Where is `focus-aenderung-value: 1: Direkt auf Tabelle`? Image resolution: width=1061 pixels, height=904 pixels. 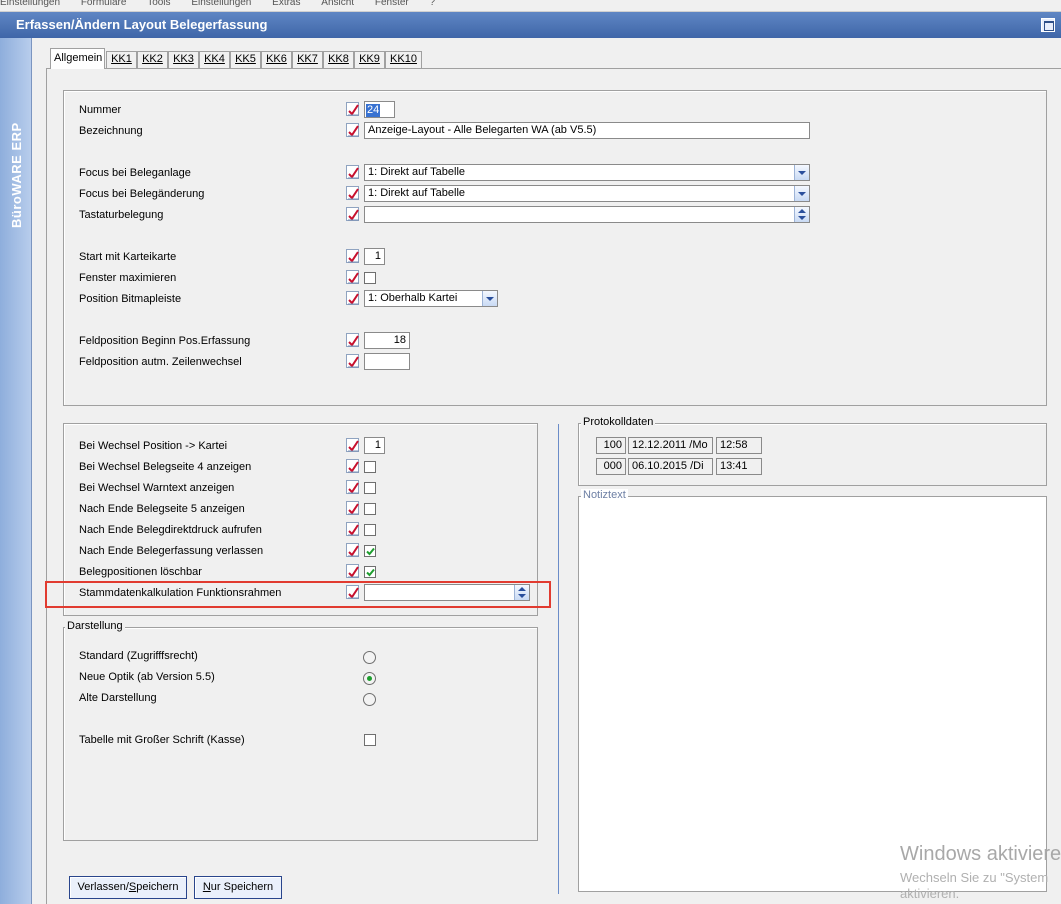 focus-aenderung-value: 1: Direkt auf Tabelle is located at coordinates (417, 193).